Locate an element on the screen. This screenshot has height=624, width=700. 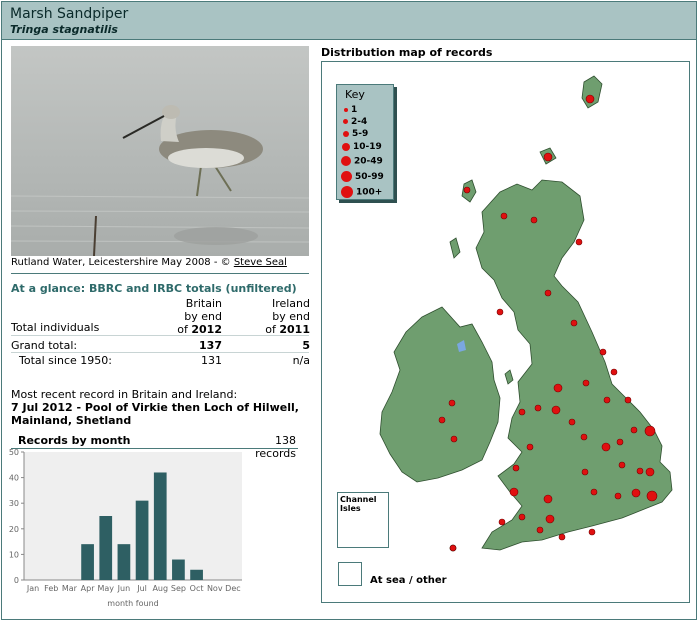
key-label: 1 is located at coordinates (354, 110).